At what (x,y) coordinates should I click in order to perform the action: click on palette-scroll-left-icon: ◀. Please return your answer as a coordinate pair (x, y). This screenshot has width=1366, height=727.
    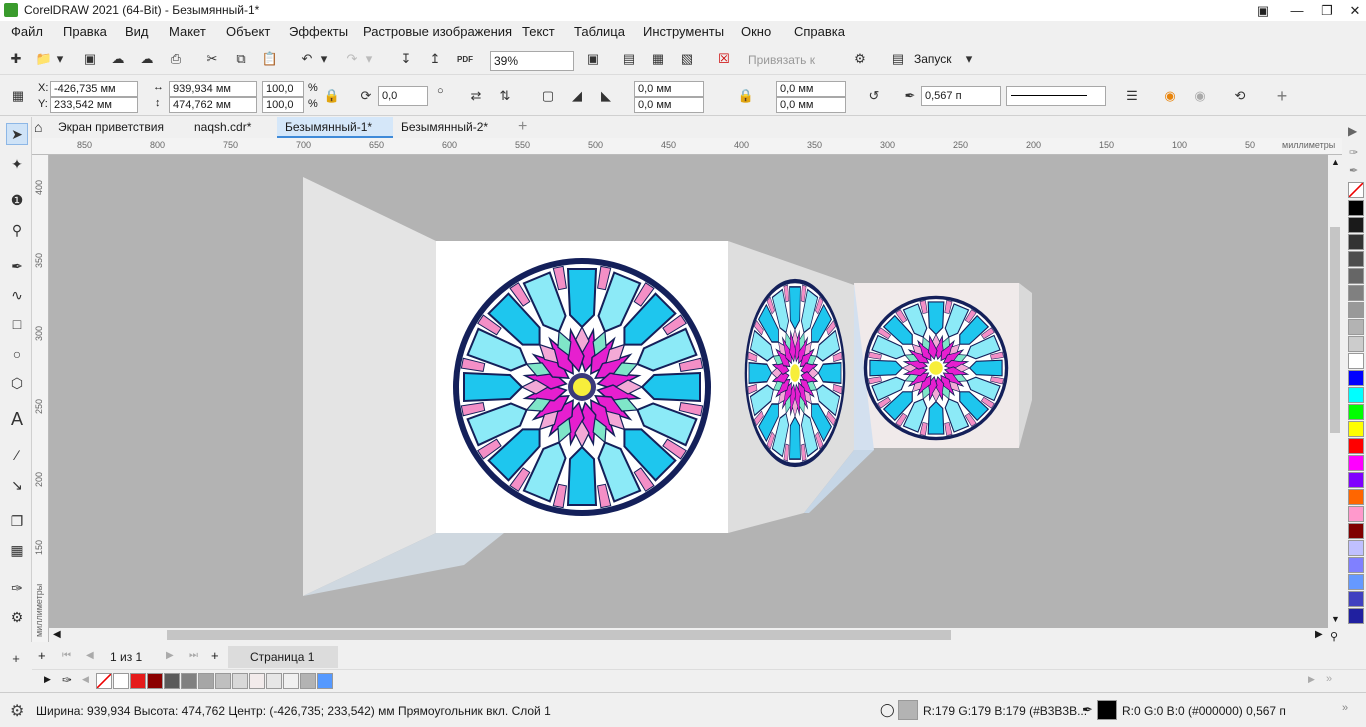
    Looking at the image, I should click on (85, 679).